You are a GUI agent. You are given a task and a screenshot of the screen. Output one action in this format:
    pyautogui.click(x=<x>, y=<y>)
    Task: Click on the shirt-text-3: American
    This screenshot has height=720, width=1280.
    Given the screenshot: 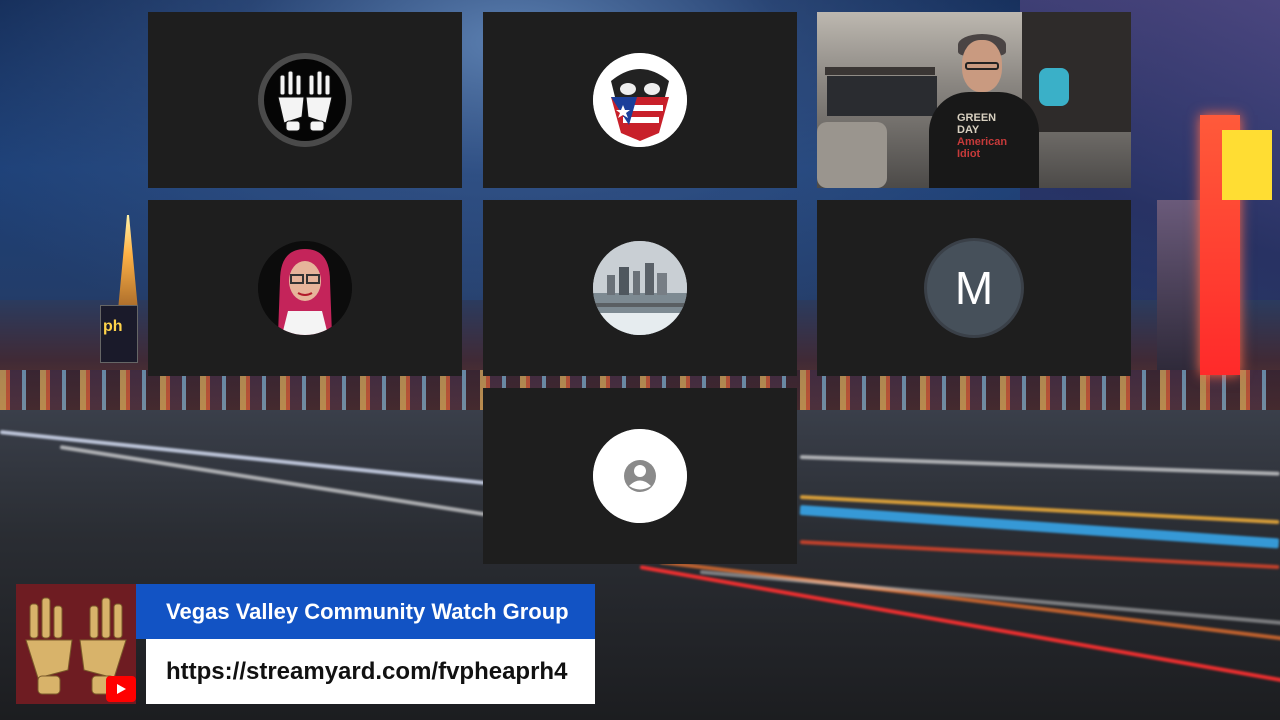 What is the action you would take?
    pyautogui.click(x=982, y=142)
    